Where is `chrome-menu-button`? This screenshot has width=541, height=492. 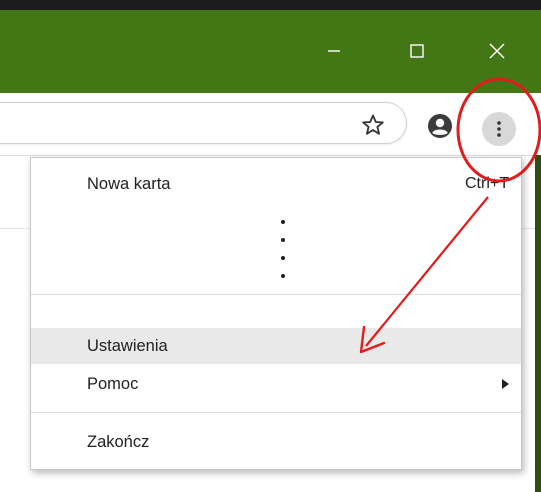
chrome-menu-button is located at coordinates (499, 129).